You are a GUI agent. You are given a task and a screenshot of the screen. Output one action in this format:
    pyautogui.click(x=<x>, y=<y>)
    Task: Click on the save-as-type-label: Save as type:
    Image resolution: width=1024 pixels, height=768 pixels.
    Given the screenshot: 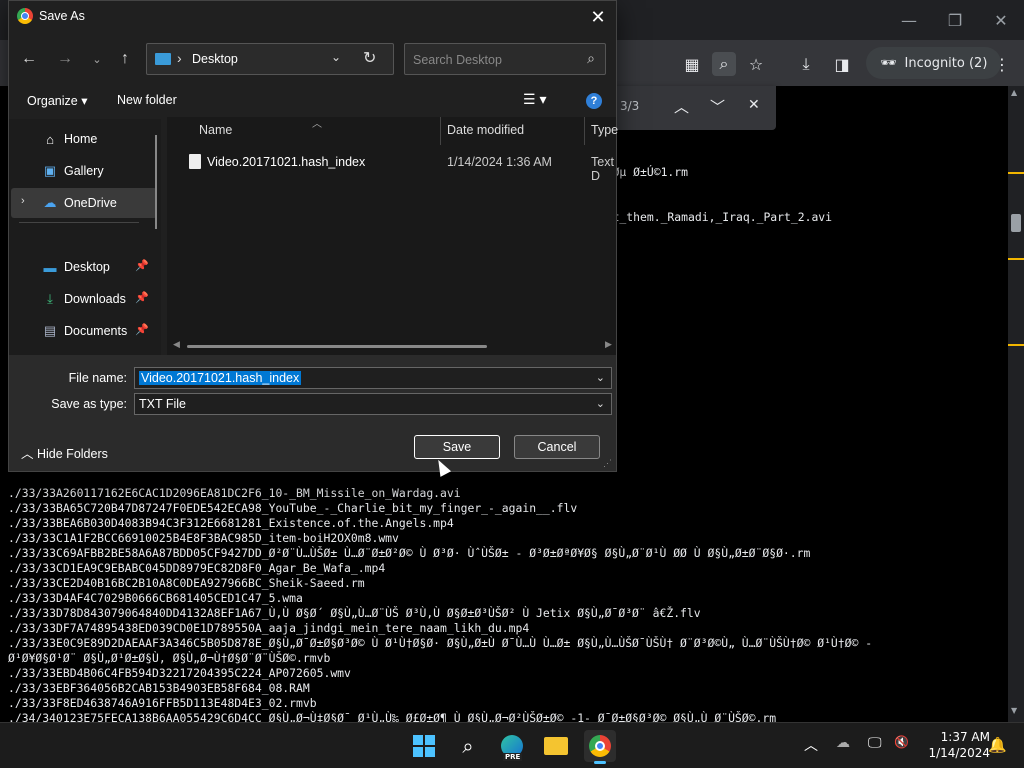 What is the action you would take?
    pyautogui.click(x=89, y=404)
    